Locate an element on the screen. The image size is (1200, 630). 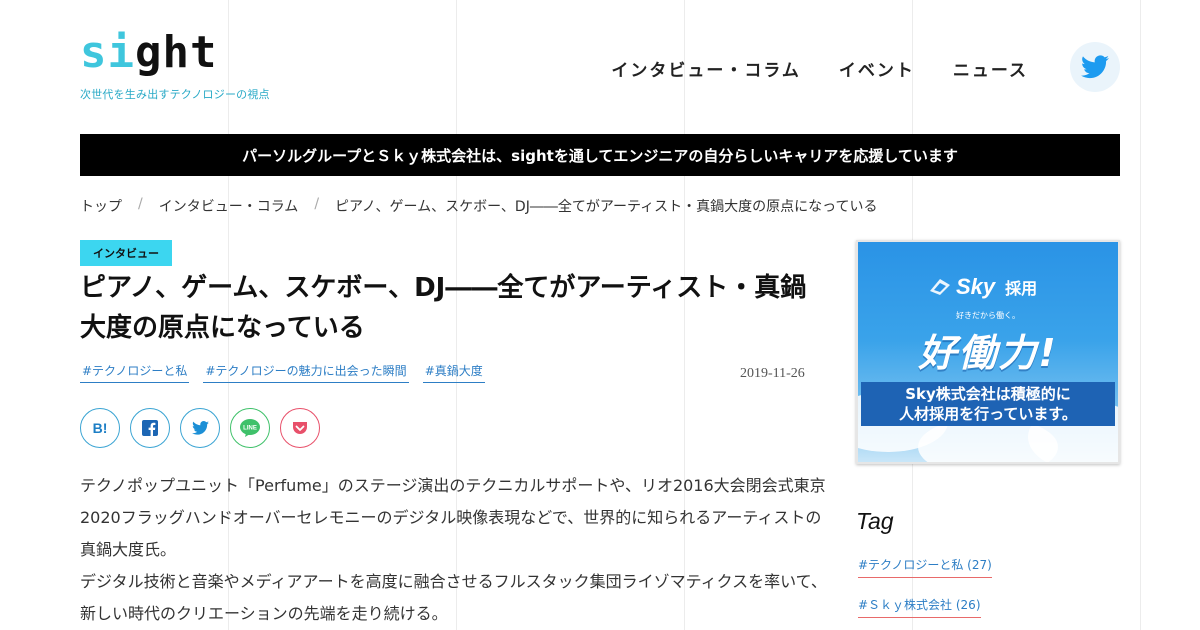
line-icon: LINE is located at coordinates (250, 428).